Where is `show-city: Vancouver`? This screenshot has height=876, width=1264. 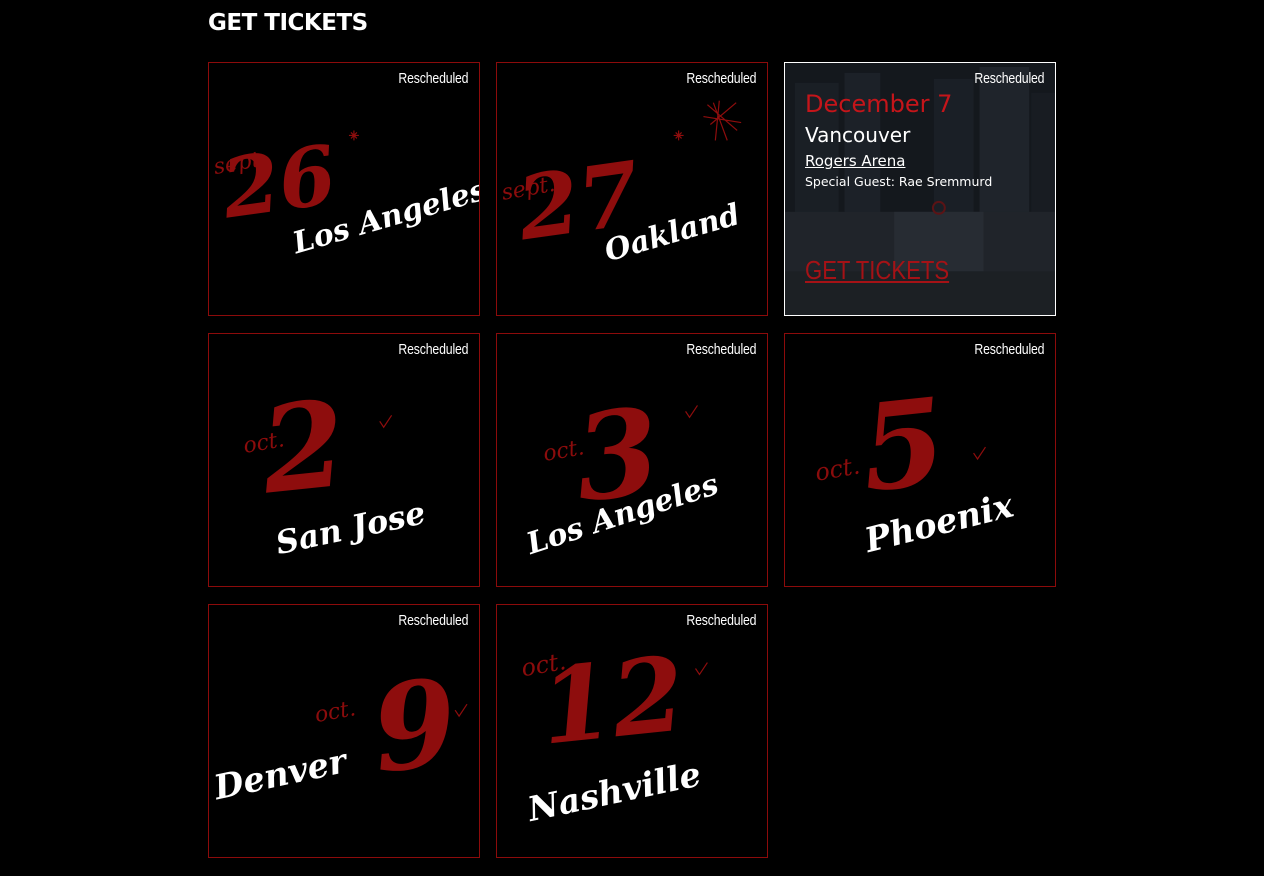 show-city: Vancouver is located at coordinates (858, 135).